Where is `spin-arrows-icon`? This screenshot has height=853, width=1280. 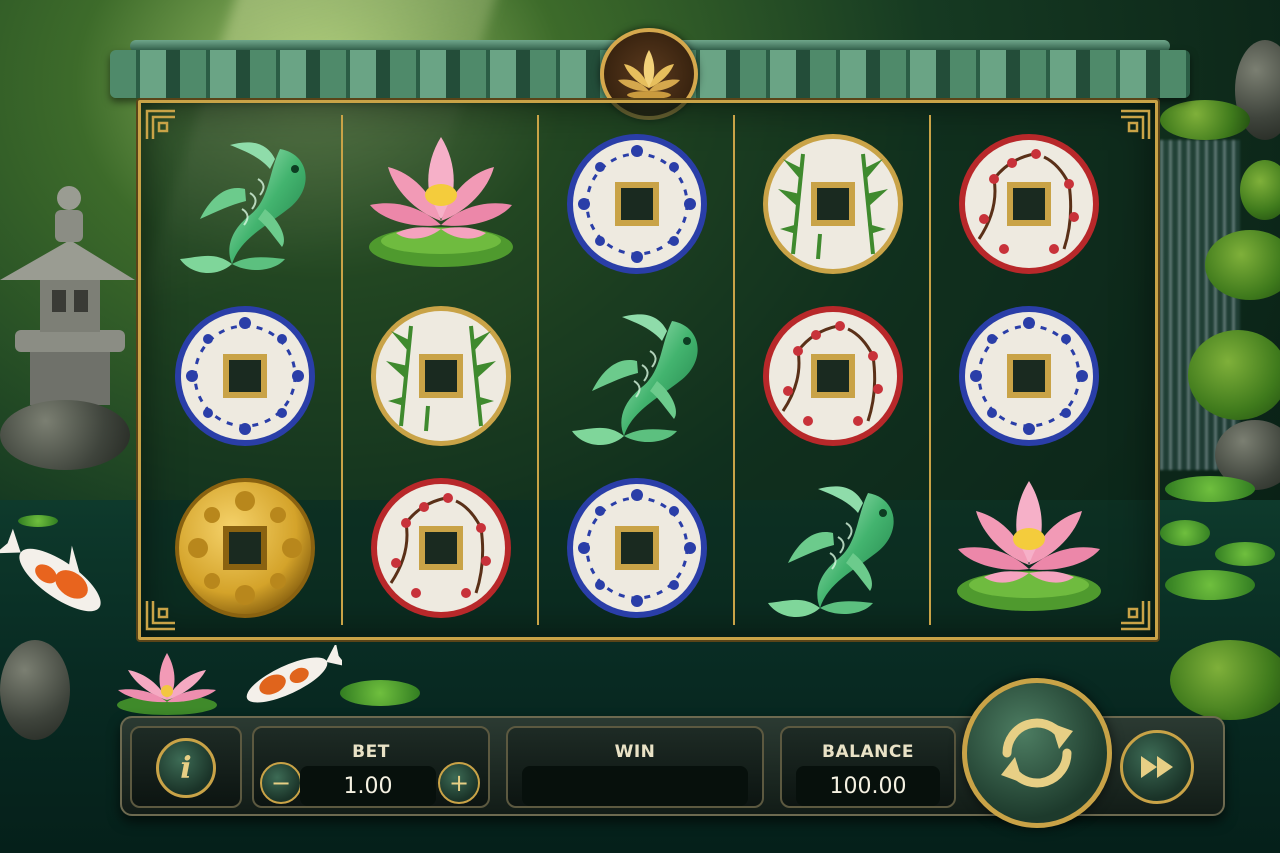
spin-arrows-icon is located at coordinates (1037, 753).